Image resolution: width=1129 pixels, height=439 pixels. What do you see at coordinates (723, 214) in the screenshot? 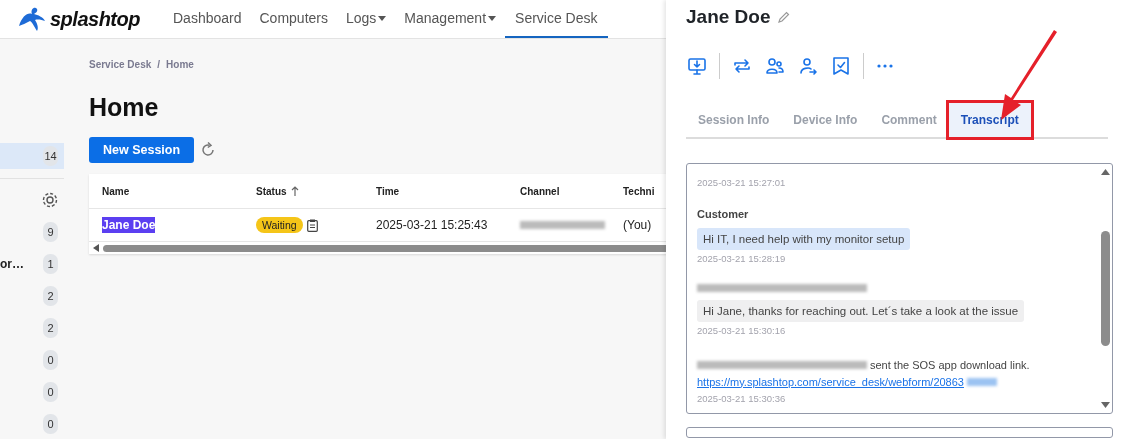
I see `sender-name: Customer` at bounding box center [723, 214].